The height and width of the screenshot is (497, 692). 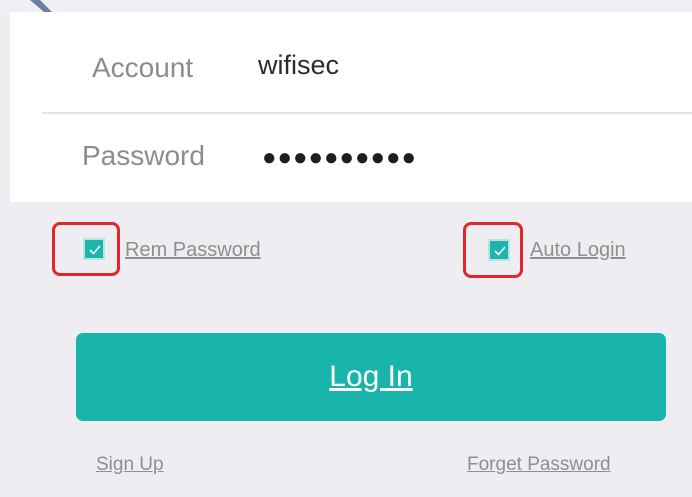 I want to click on auto-login-label: Auto Login, so click(x=578, y=250).